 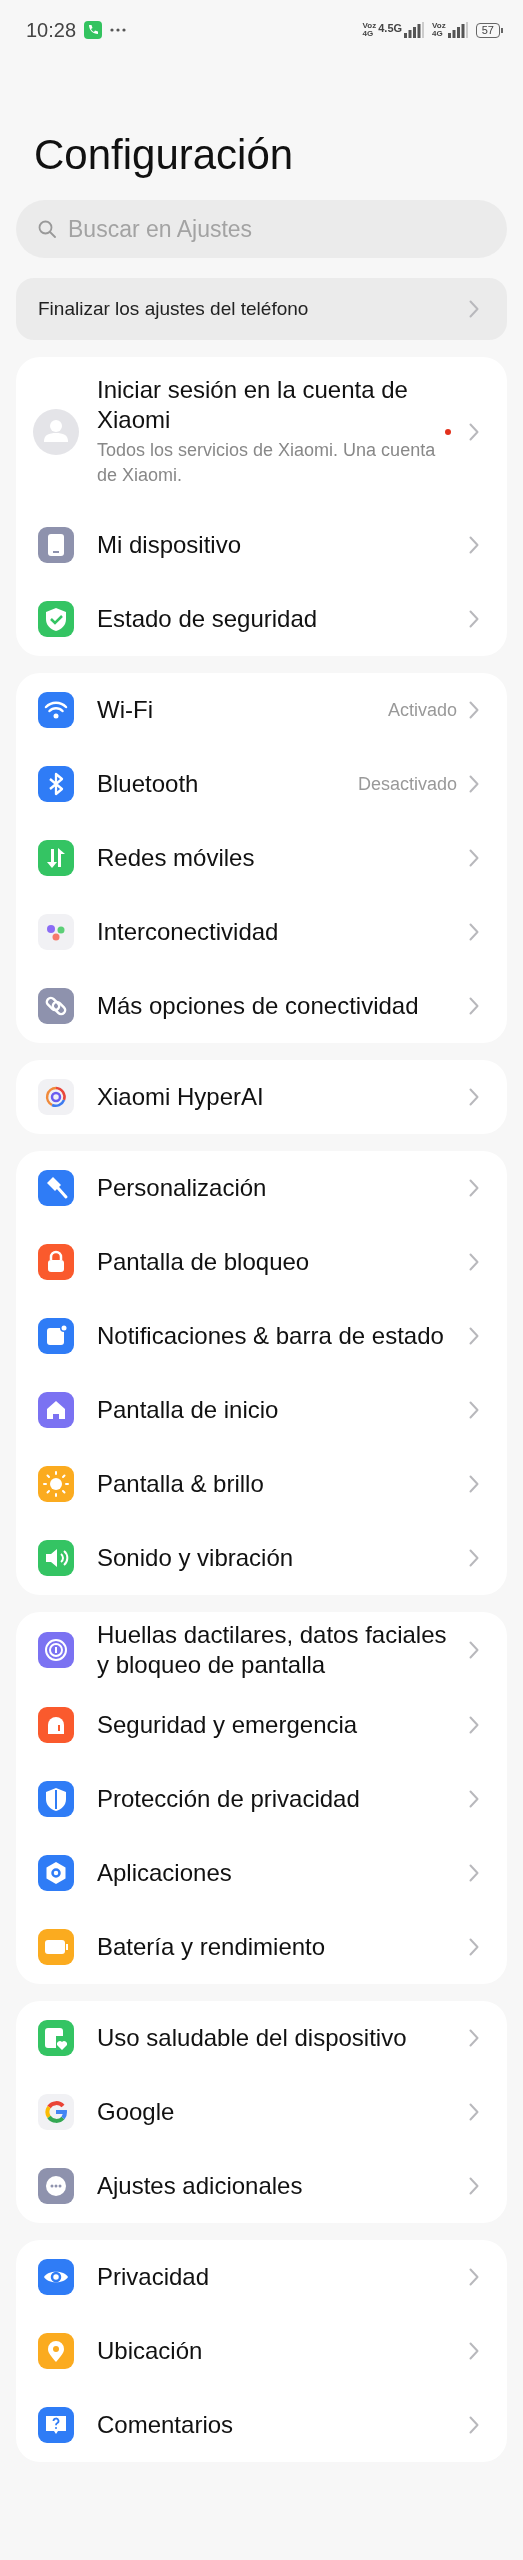 I want to click on sun-icon, so click(x=56, y=1484).